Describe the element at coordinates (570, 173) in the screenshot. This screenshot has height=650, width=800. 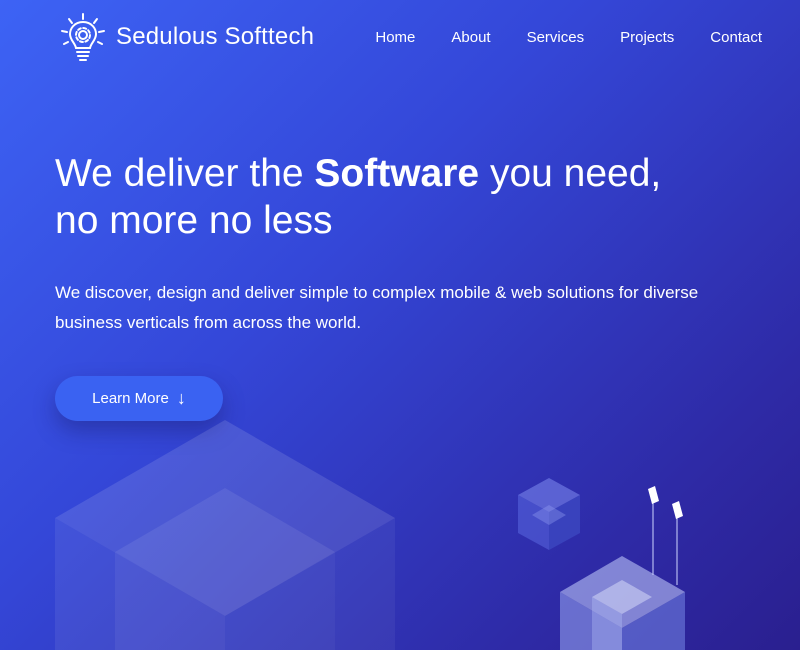
I see `hero-title-part2: you need,` at that location.